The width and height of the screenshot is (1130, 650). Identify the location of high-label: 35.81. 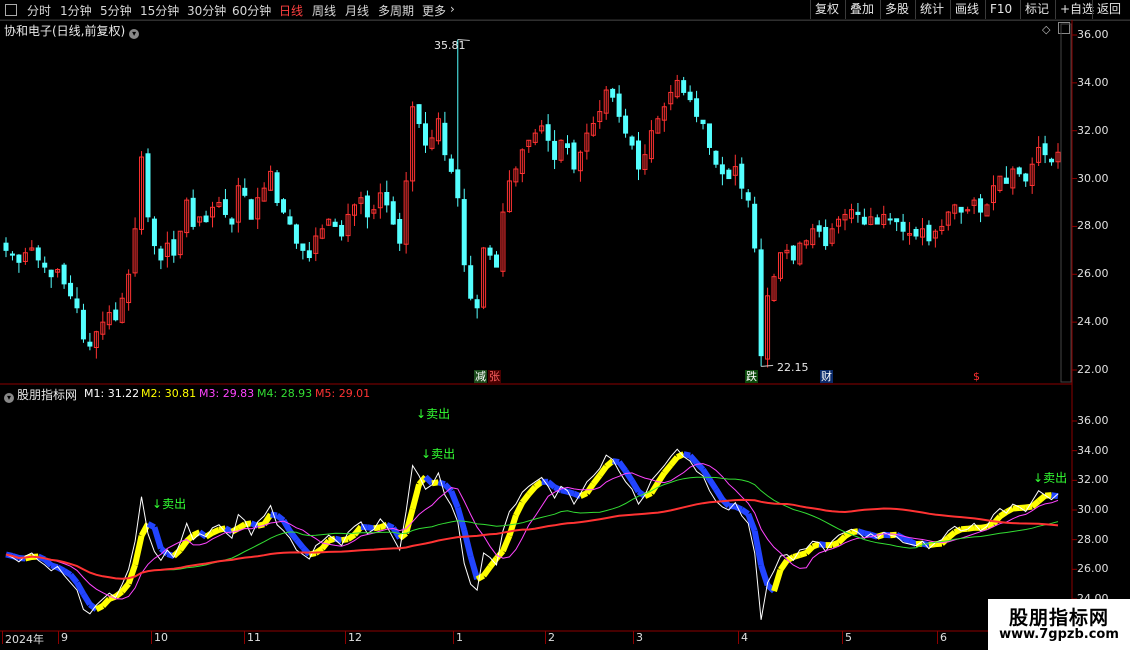
(450, 45).